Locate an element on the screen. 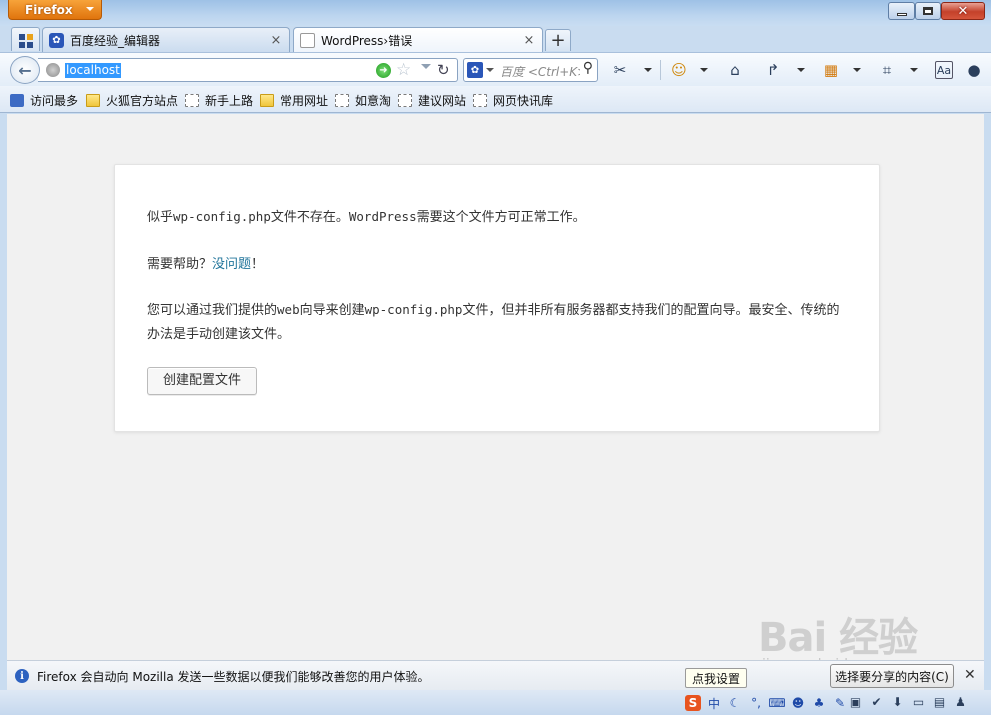  tab-baidu-editor: ✿ 百度经验_编辑器 × is located at coordinates (166, 39).